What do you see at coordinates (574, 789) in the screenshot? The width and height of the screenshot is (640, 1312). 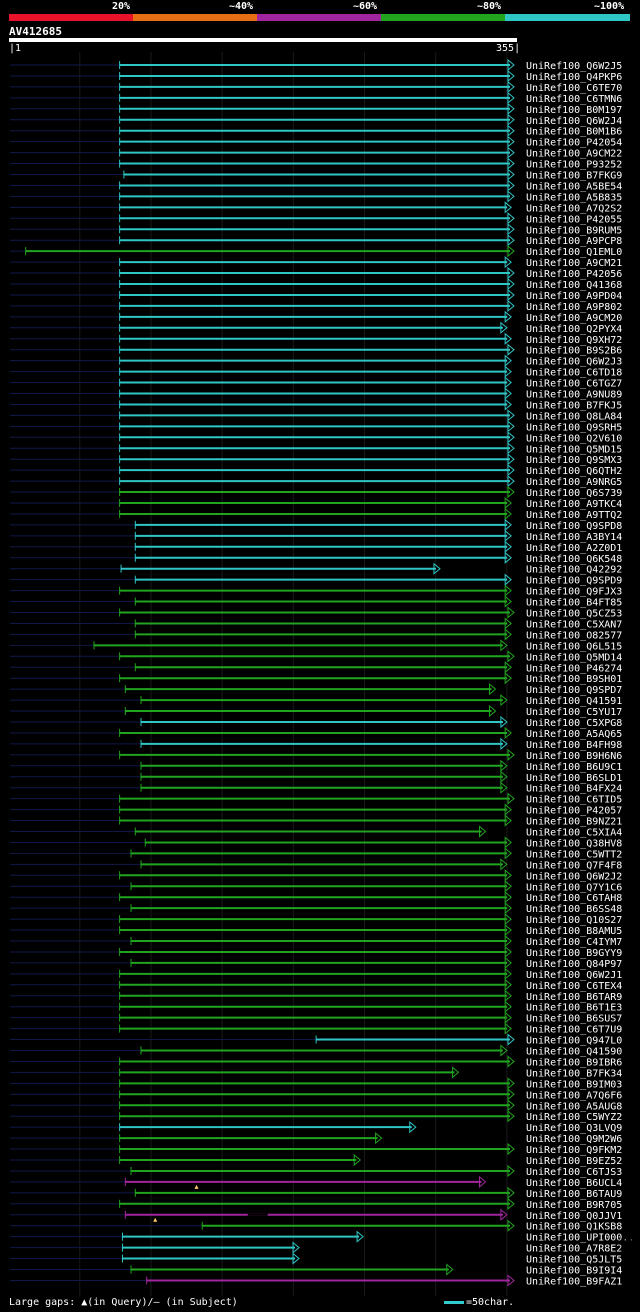 I see `hit-label: UniRef100_B4FX24` at bounding box center [574, 789].